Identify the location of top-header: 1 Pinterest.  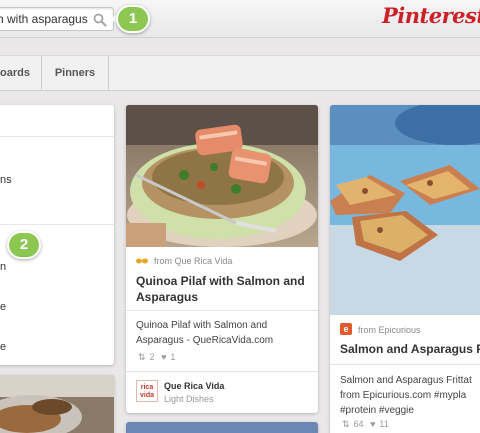
(240, 19).